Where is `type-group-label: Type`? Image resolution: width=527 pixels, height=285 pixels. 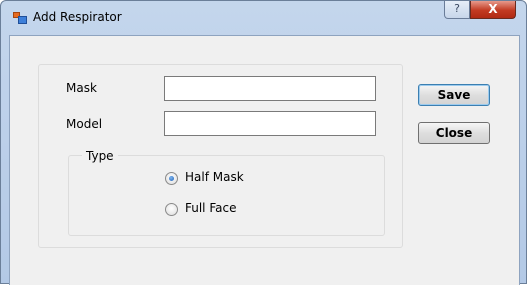 type-group-label: Type is located at coordinates (100, 156).